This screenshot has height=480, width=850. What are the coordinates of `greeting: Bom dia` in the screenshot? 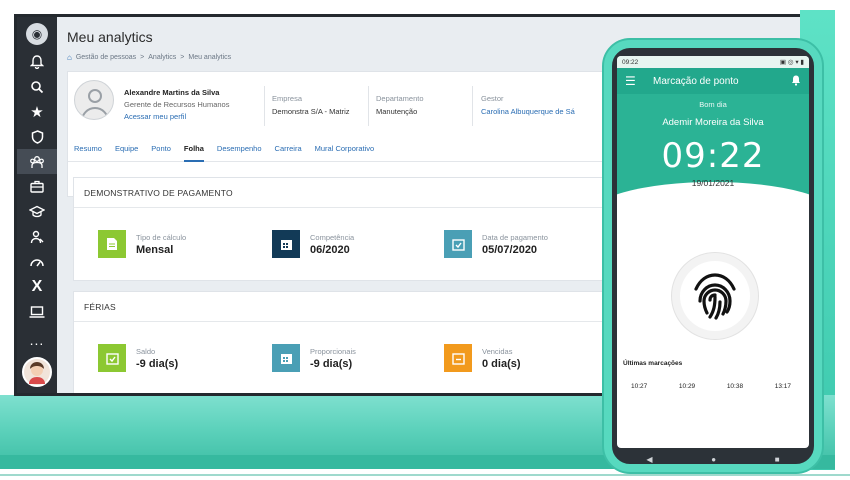 It's located at (713, 104).